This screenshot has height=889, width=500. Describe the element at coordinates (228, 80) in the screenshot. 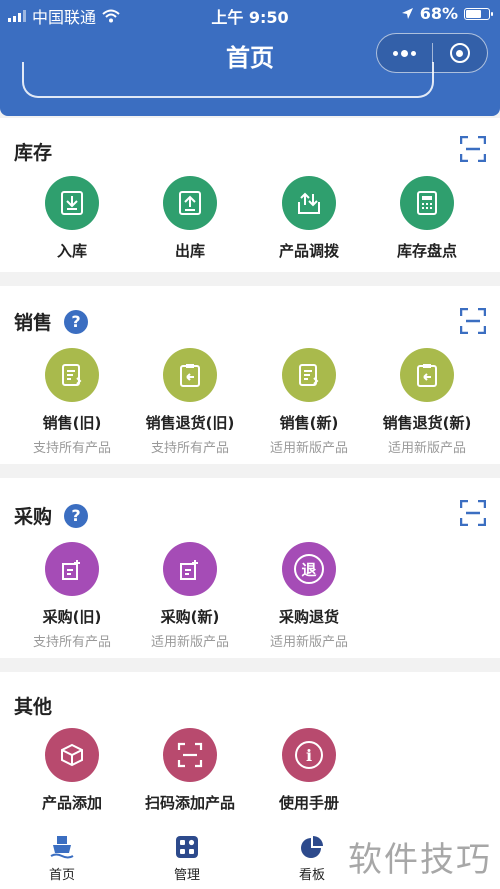

I see `search-box` at that location.